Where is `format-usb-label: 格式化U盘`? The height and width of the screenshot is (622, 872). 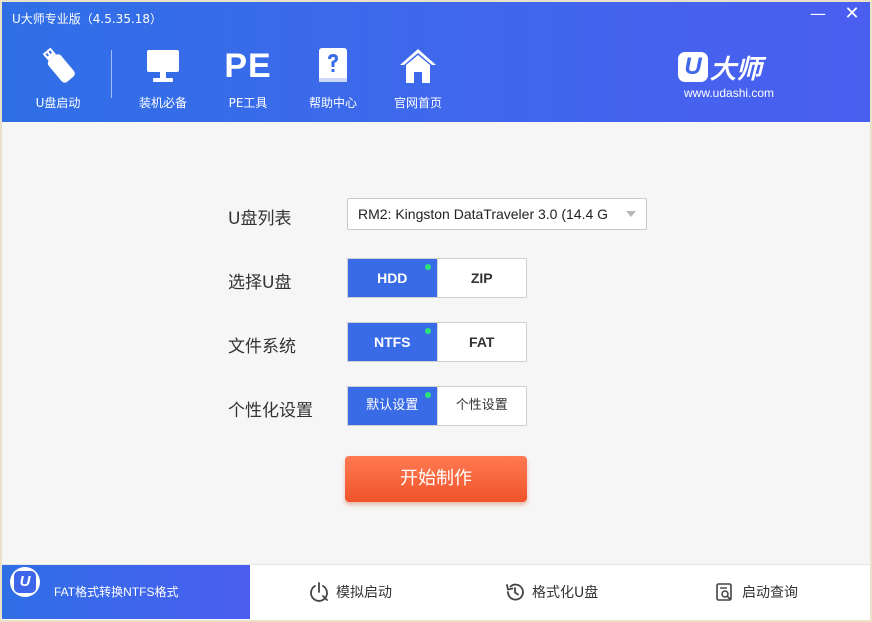
format-usb-label: 格式化U盘 is located at coordinates (565, 593).